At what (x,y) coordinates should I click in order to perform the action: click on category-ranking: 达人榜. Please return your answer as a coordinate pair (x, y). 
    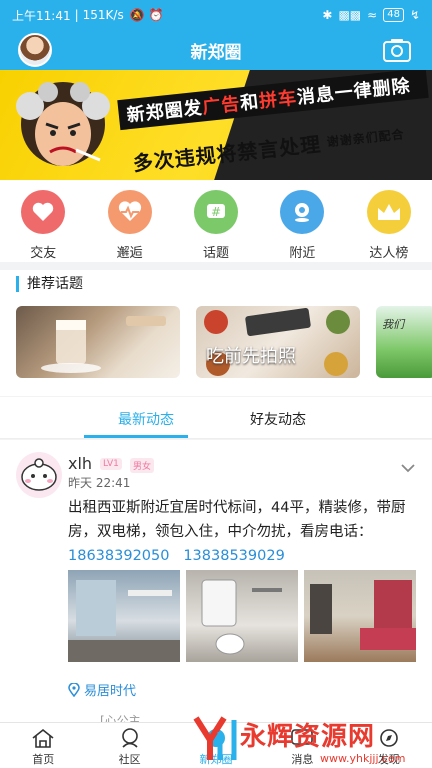
    Looking at the image, I should click on (389, 221).